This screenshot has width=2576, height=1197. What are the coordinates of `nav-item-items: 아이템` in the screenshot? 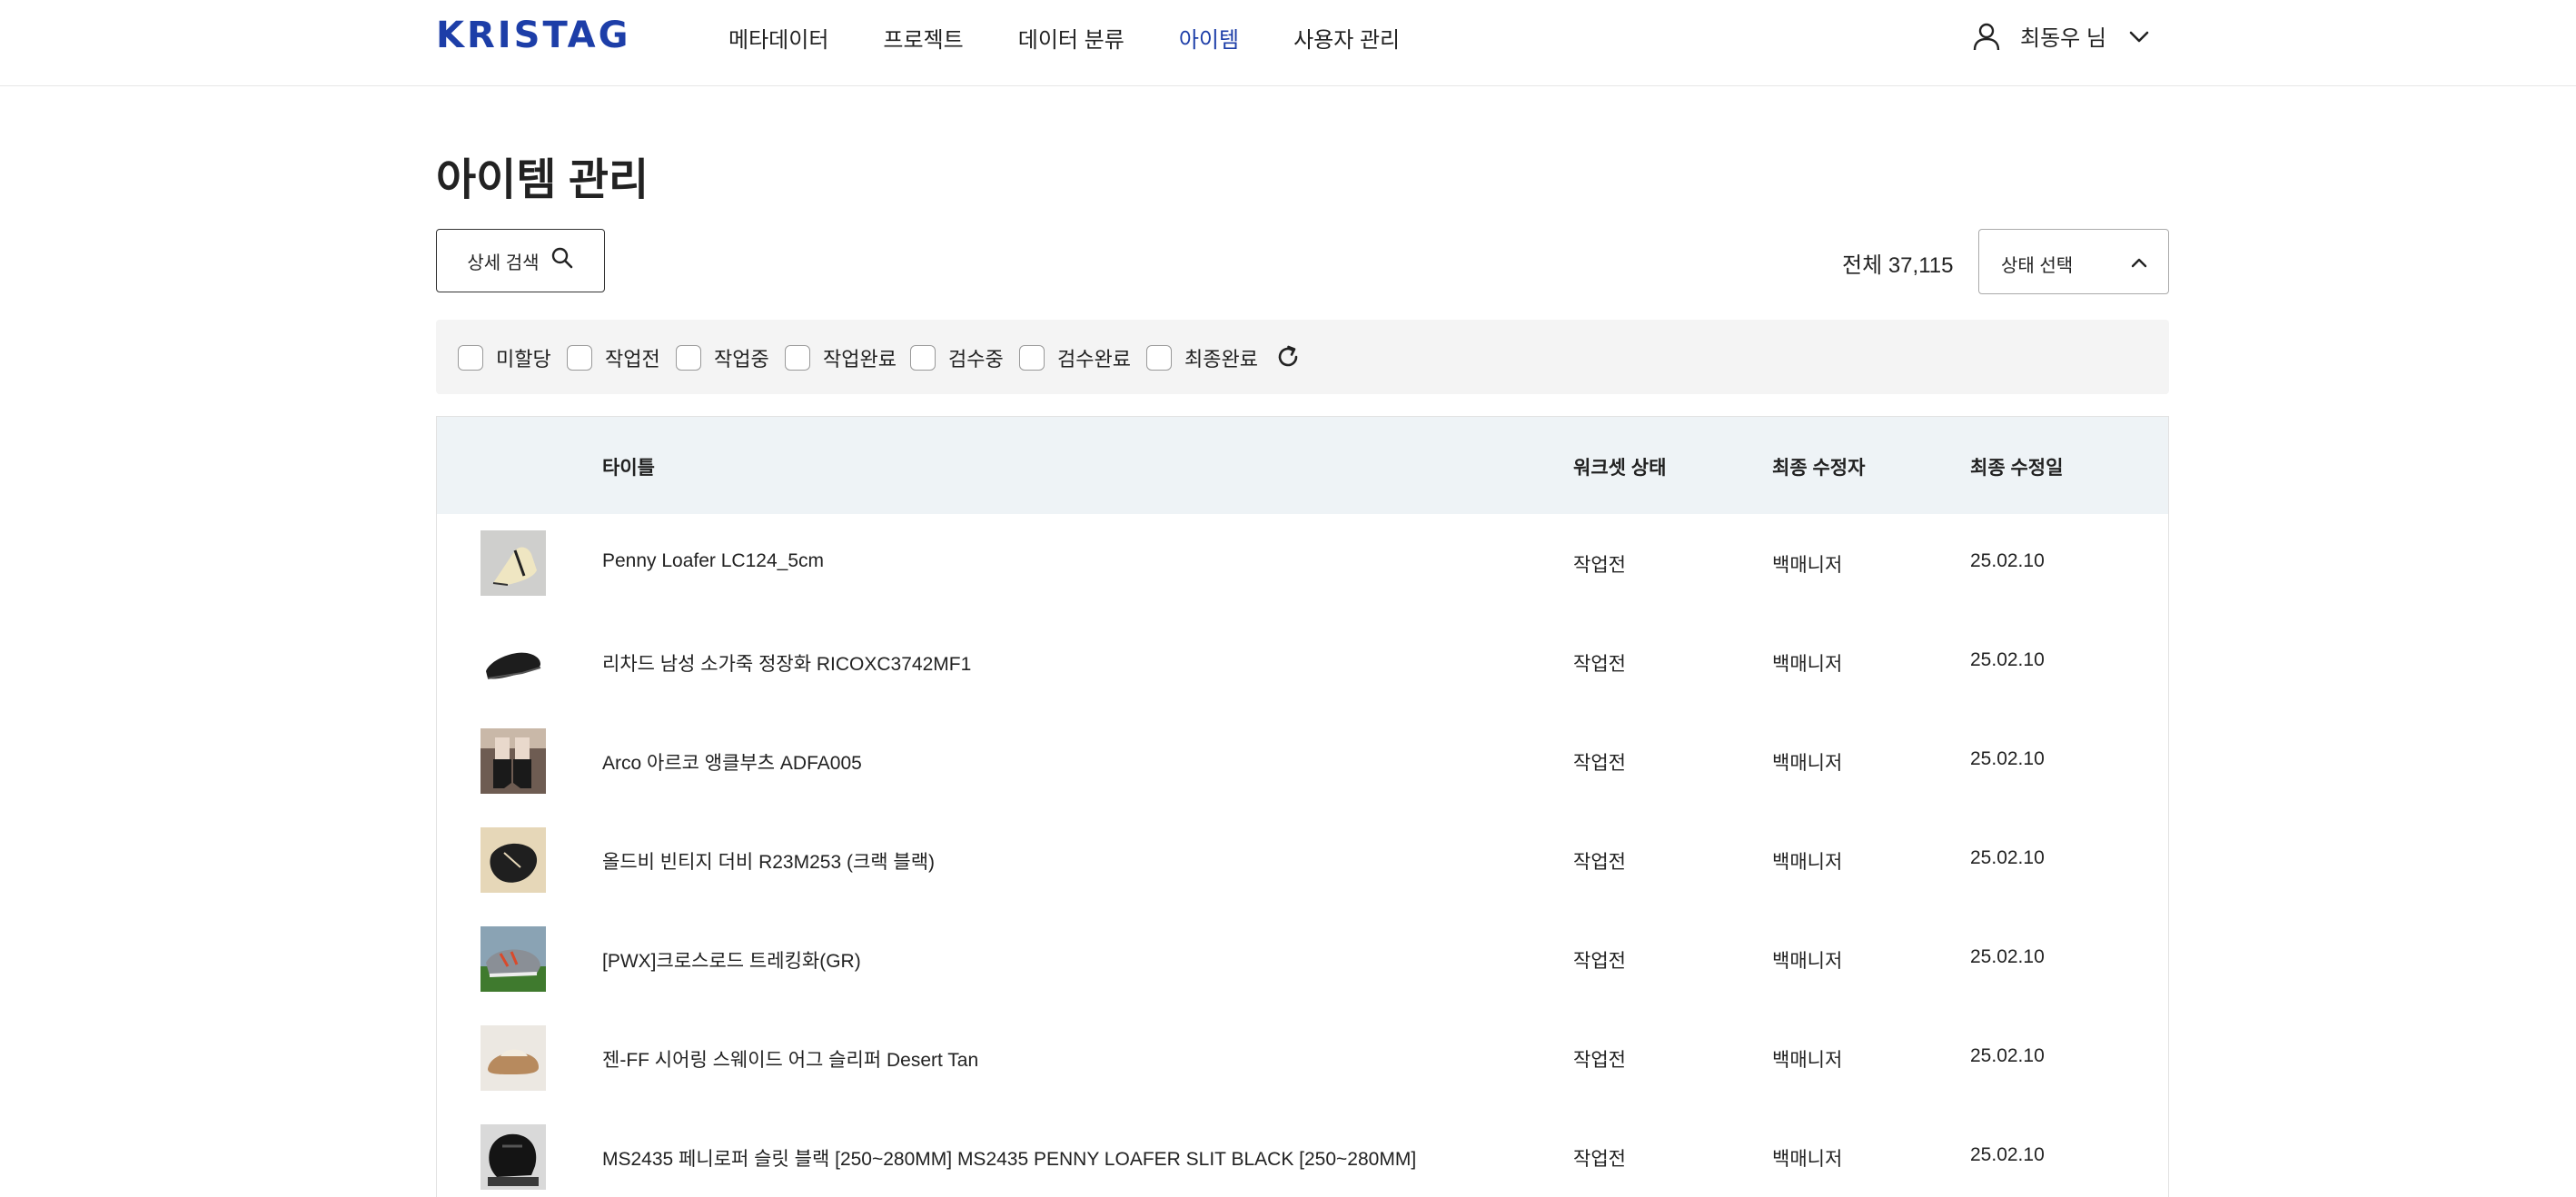 It's located at (1209, 38).